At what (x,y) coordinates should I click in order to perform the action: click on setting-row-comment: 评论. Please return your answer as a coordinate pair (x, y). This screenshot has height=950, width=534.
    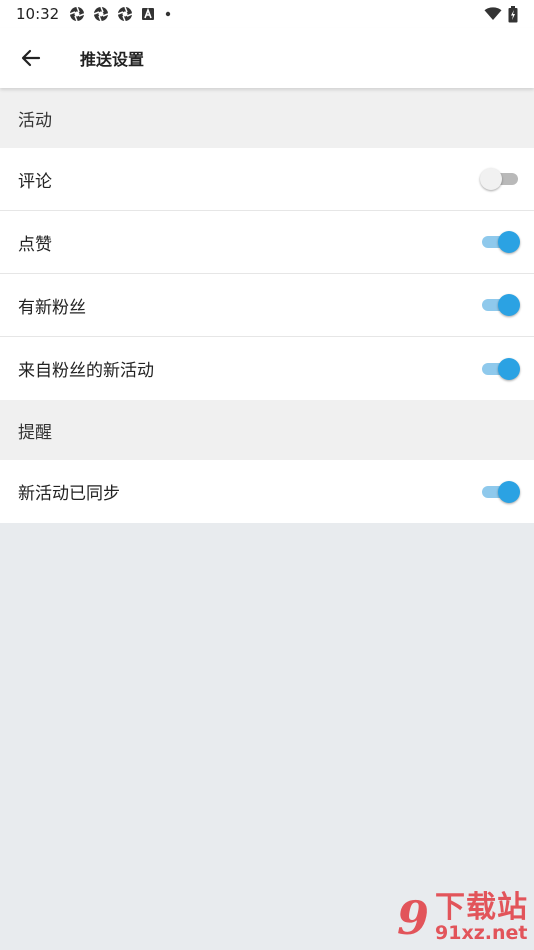
    Looking at the image, I should click on (267, 179).